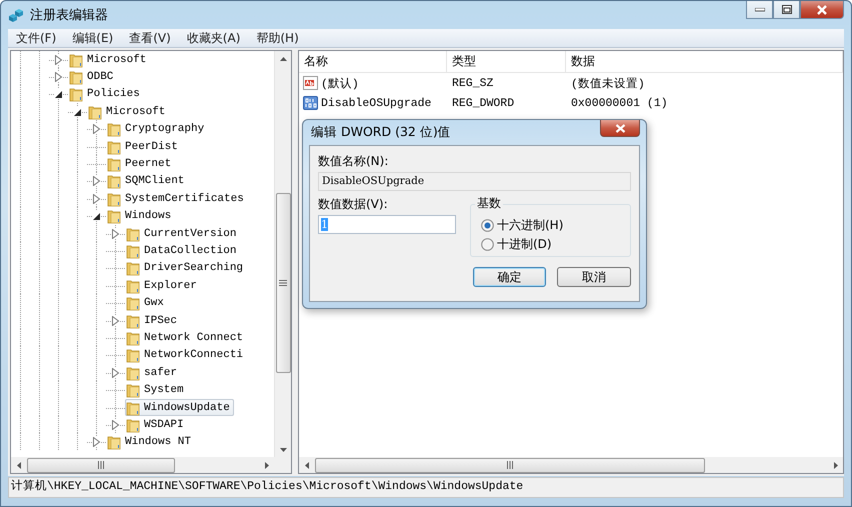  Describe the element at coordinates (277, 38) in the screenshot. I see `menu-item: 帮助(H)` at that location.